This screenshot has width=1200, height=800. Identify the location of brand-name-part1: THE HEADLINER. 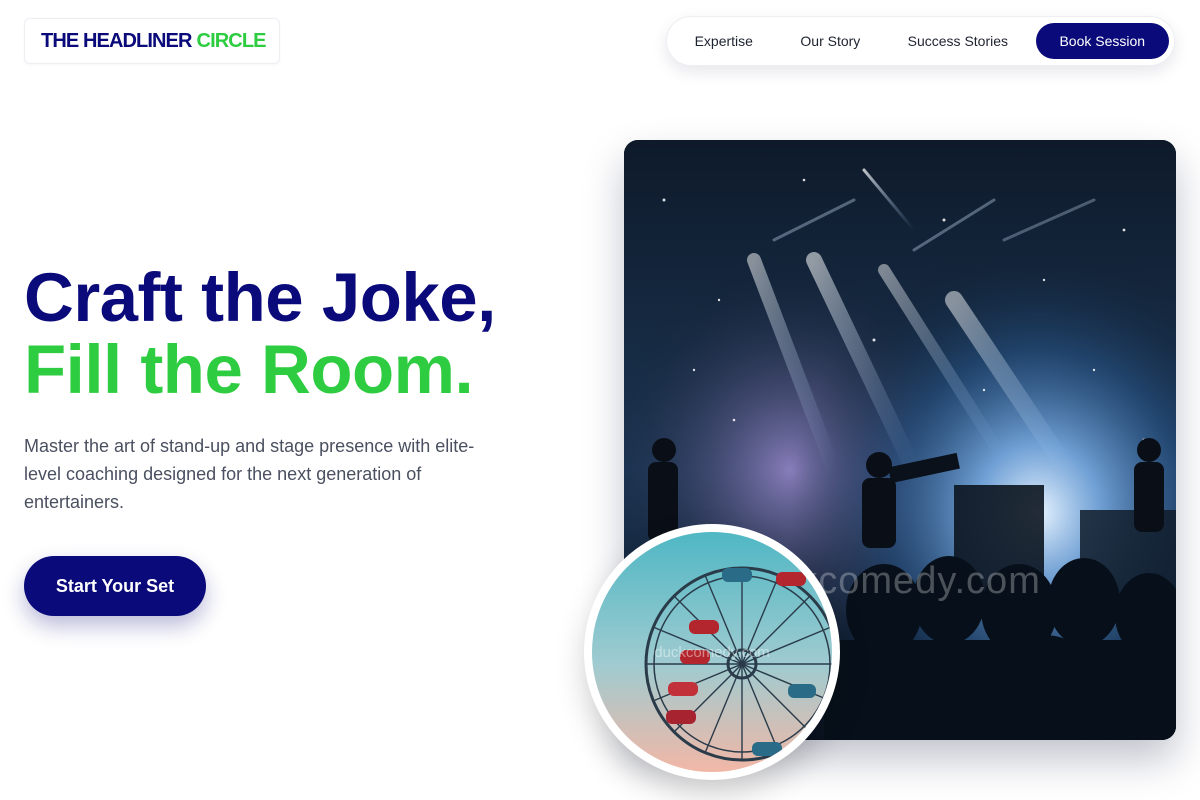
(116, 40).